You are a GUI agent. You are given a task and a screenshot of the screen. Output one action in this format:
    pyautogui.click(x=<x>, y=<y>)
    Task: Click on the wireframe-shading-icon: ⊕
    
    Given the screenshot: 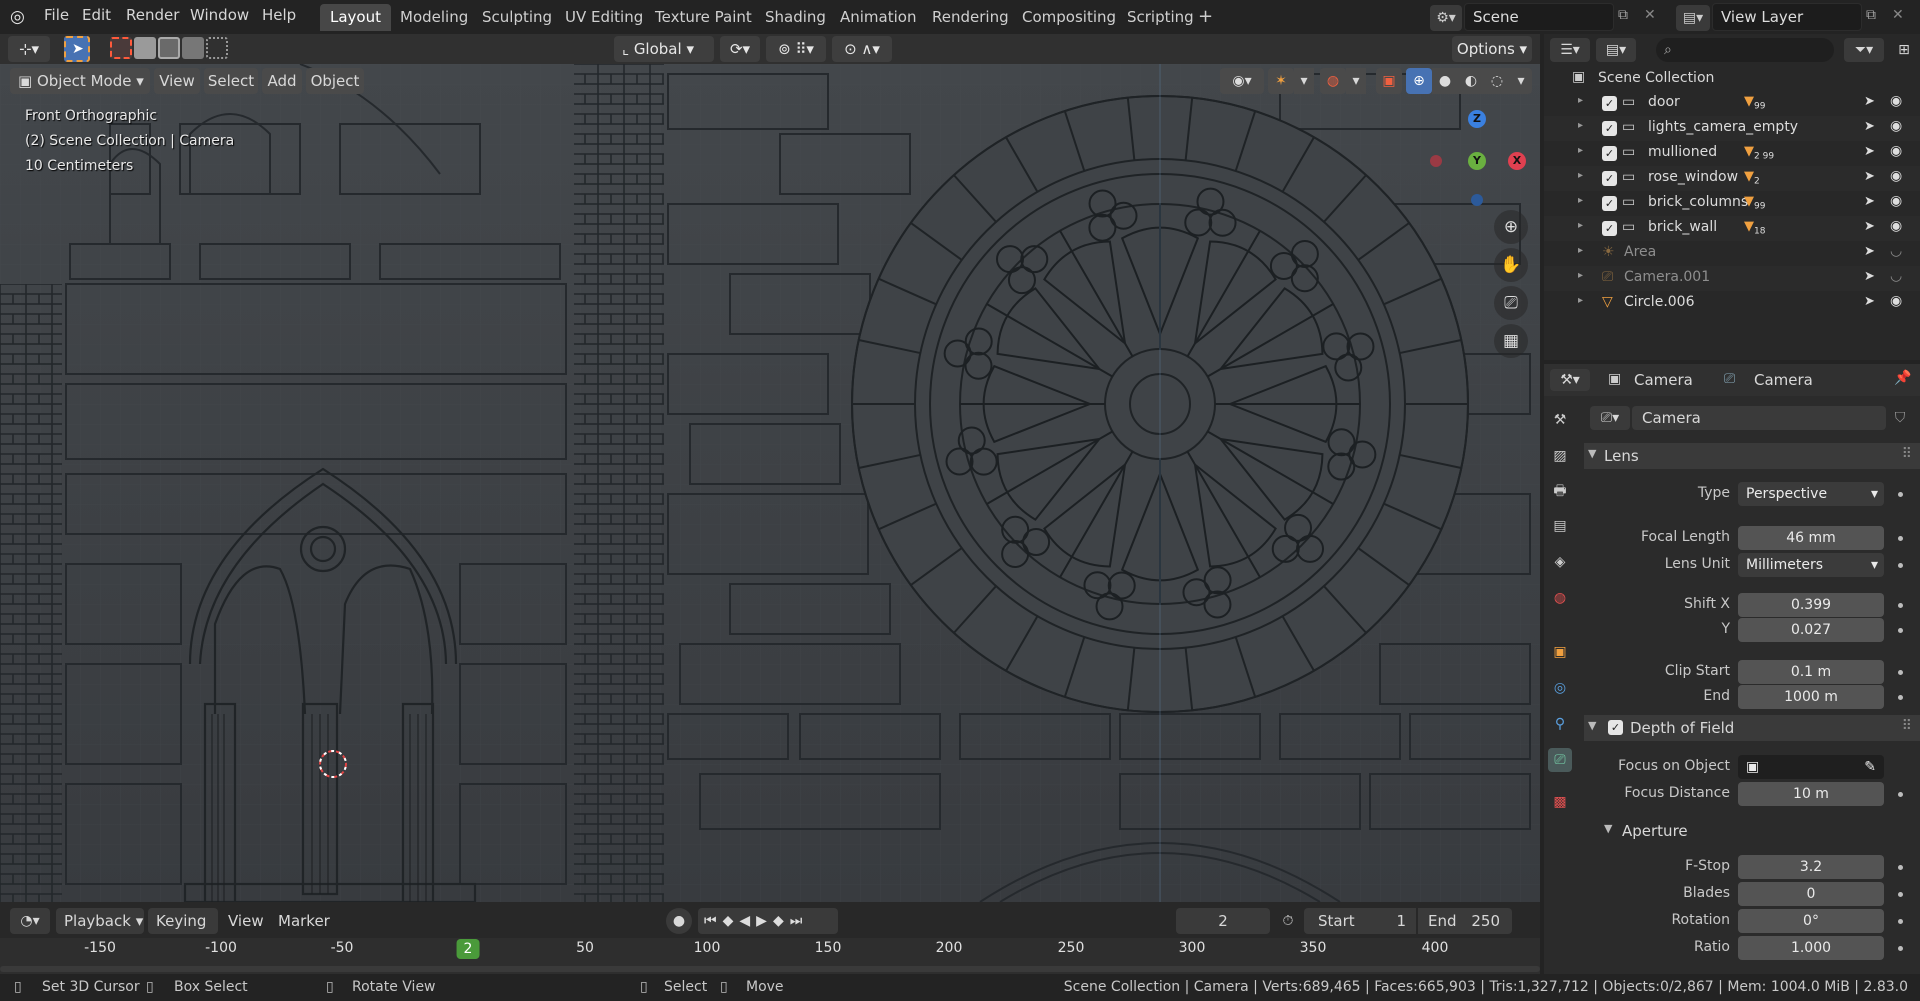 What is the action you would take?
    pyautogui.click(x=1419, y=81)
    